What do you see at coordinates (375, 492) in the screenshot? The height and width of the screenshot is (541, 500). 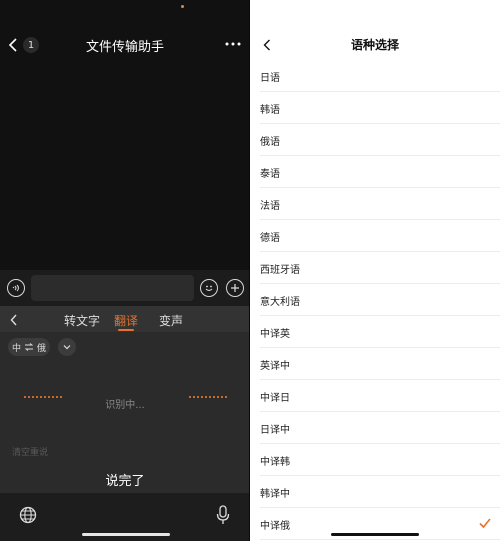 I see `language-item: 韩译中` at bounding box center [375, 492].